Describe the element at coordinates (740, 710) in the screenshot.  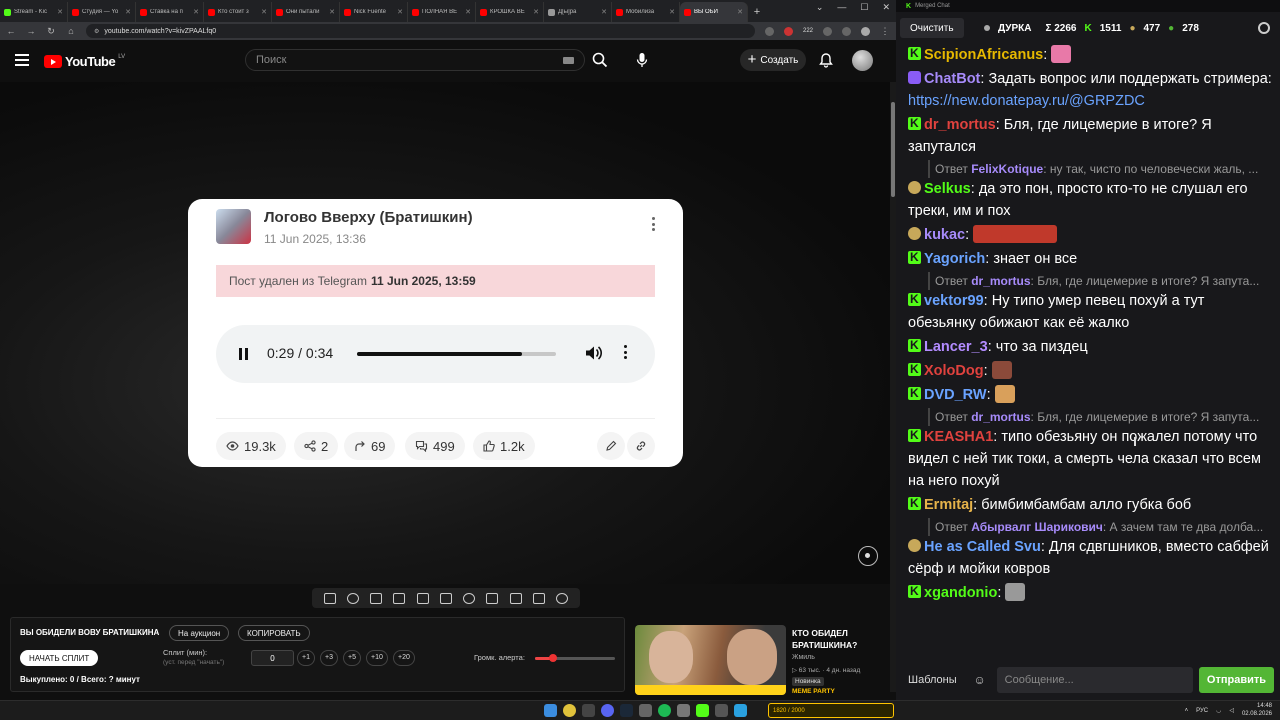
I see `telegram-icon` at that location.